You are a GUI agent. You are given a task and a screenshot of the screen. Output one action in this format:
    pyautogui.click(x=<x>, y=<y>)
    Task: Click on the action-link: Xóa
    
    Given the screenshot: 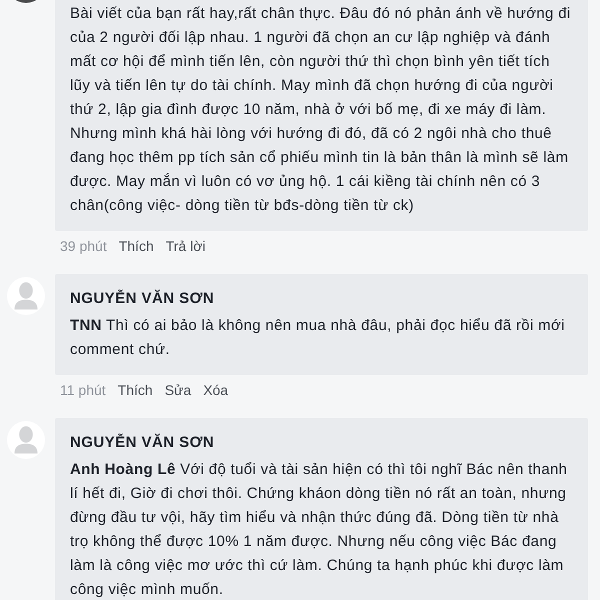 What is the action you would take?
    pyautogui.click(x=215, y=390)
    